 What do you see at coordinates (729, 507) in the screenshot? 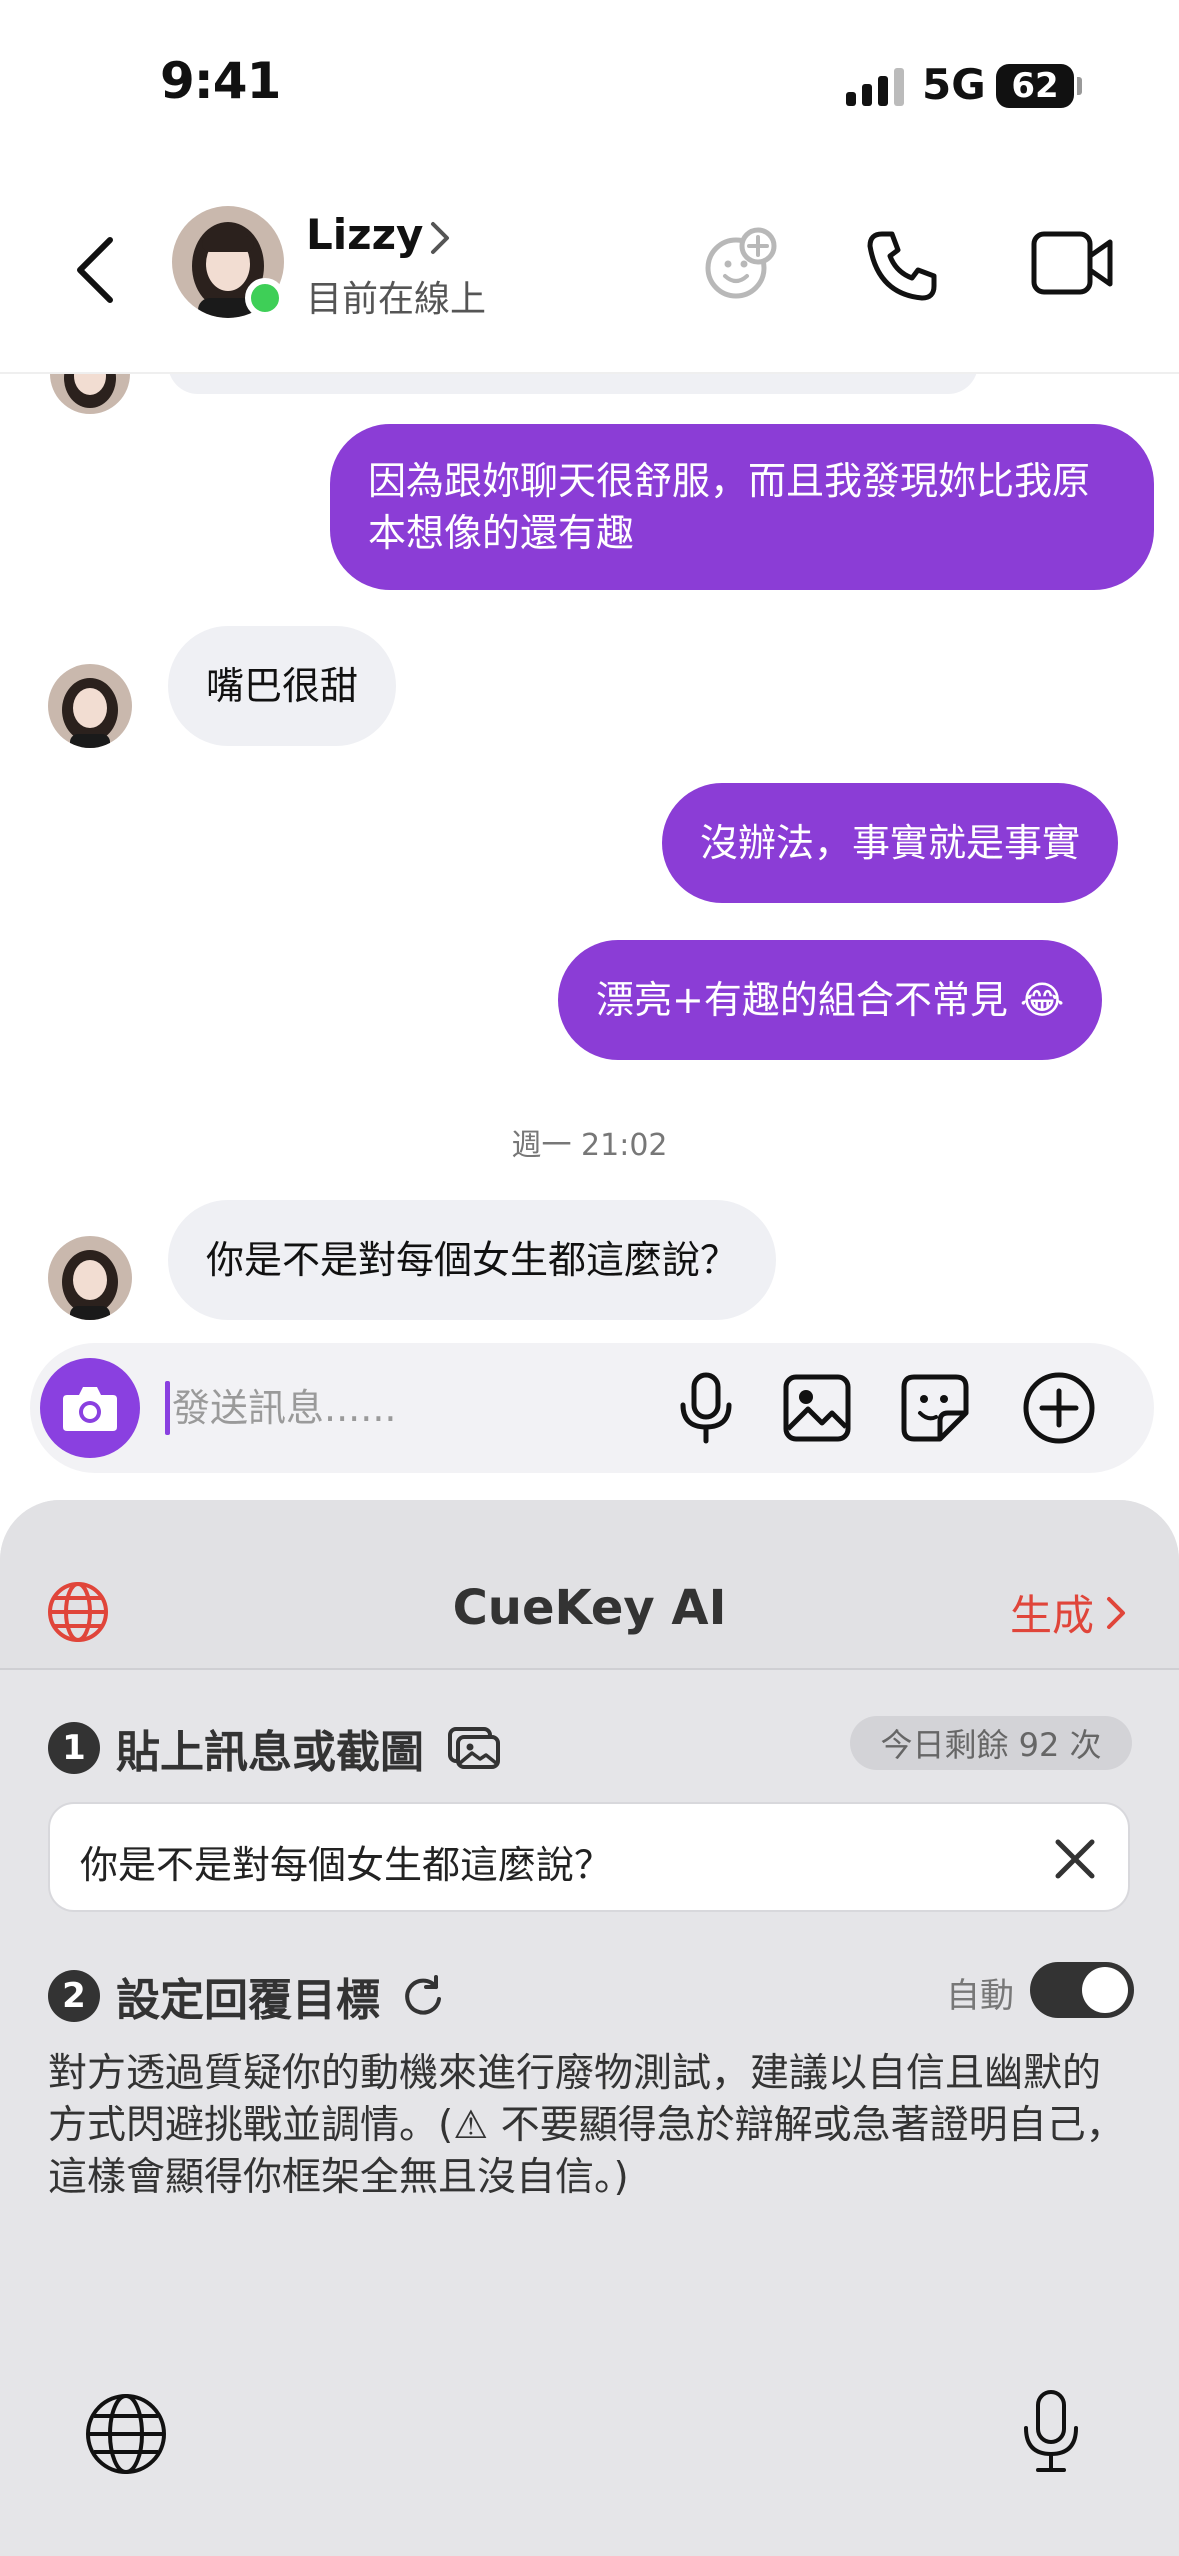
I see `message-text: 因為跟妳聊天很舒服，而且我發現妳比我原本想像的還有趣` at bounding box center [729, 507].